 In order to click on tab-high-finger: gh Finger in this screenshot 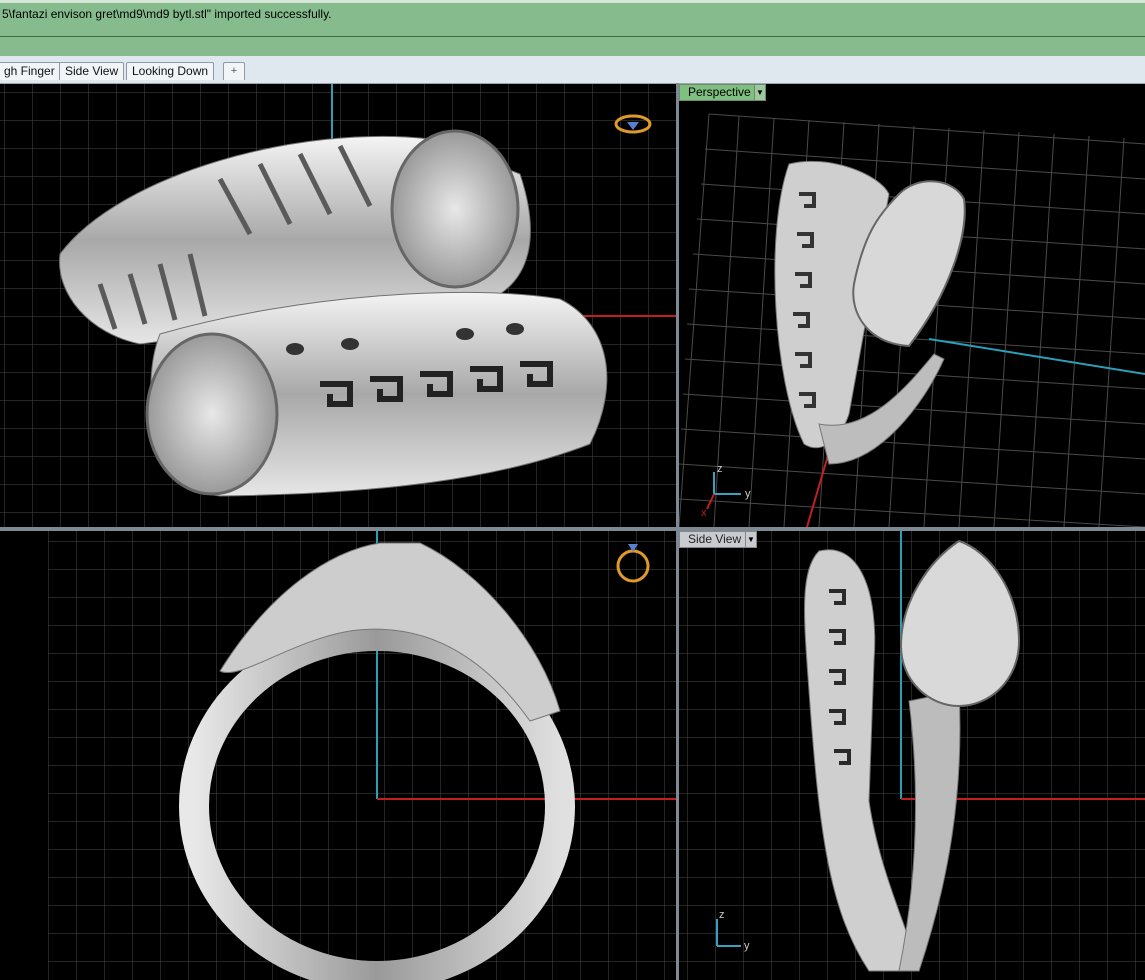, I will do `click(30, 71)`.